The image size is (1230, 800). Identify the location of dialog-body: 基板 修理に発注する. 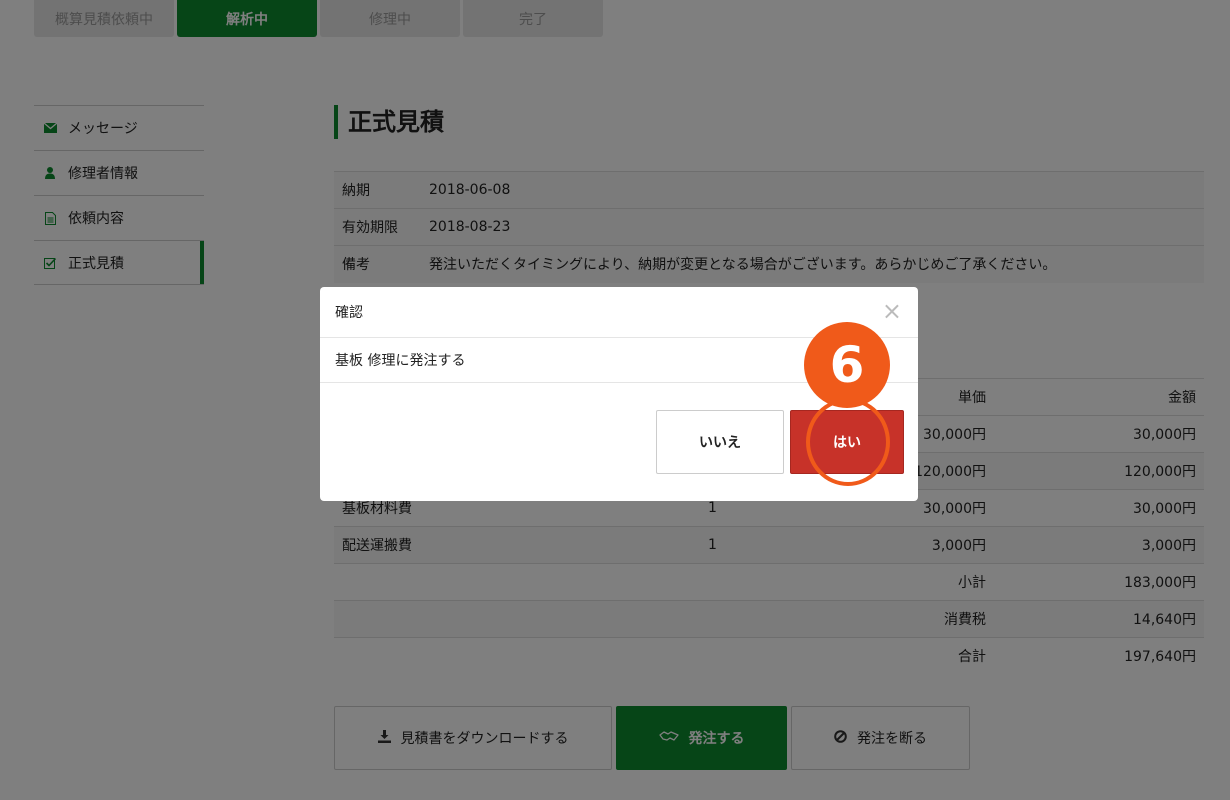
(619, 360).